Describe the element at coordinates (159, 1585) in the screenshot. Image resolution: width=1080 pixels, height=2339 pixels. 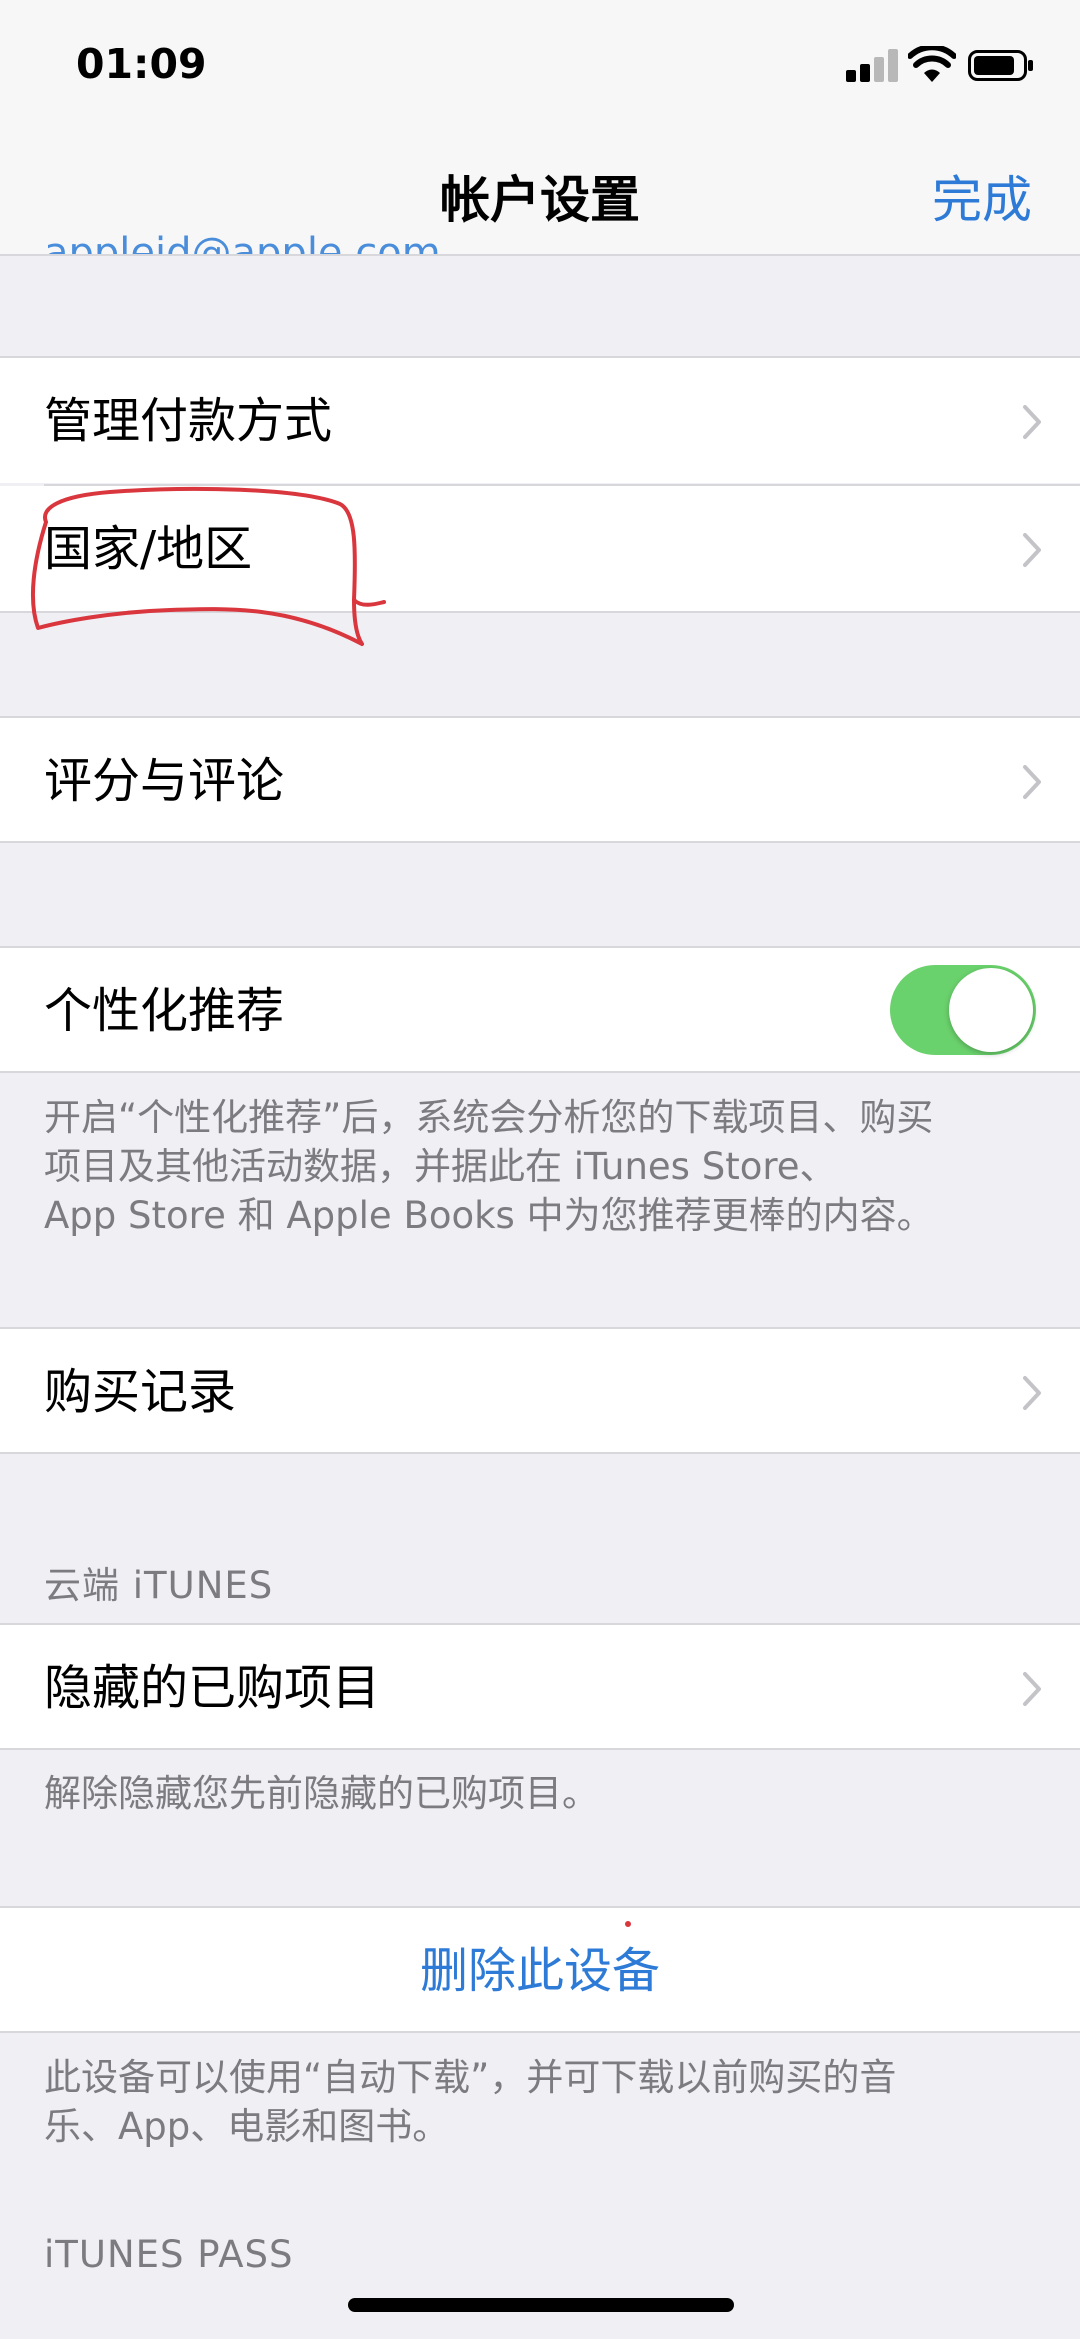
I see `itunes-cloud-section-header: 云端 iTUNES` at that location.